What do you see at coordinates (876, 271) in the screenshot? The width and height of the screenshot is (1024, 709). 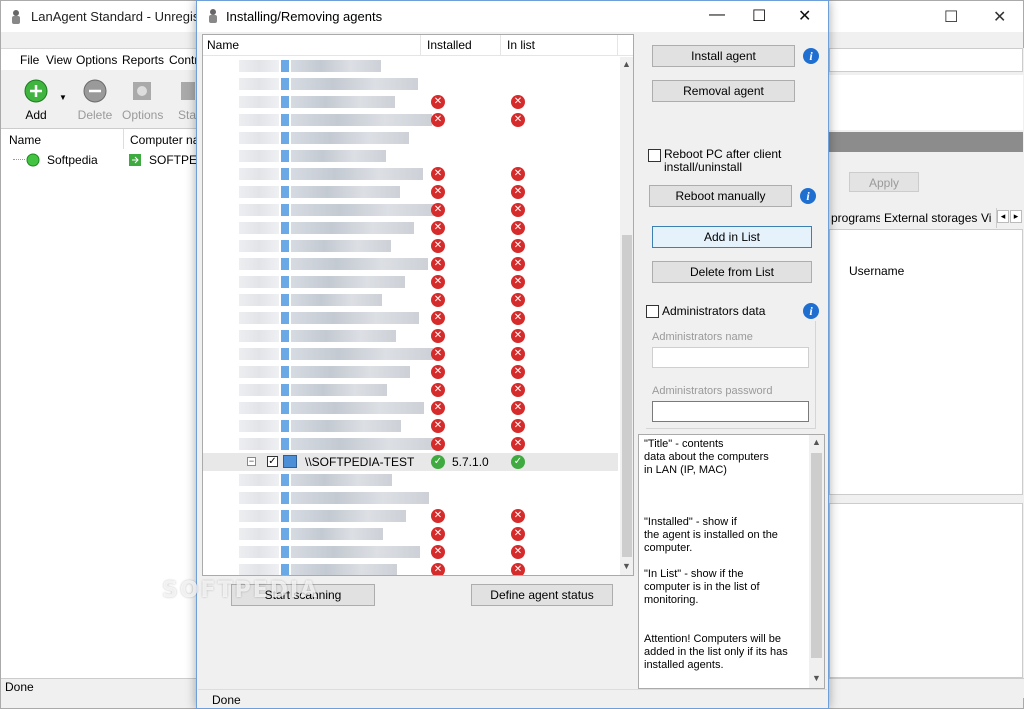 I see `column-username: Username` at bounding box center [876, 271].